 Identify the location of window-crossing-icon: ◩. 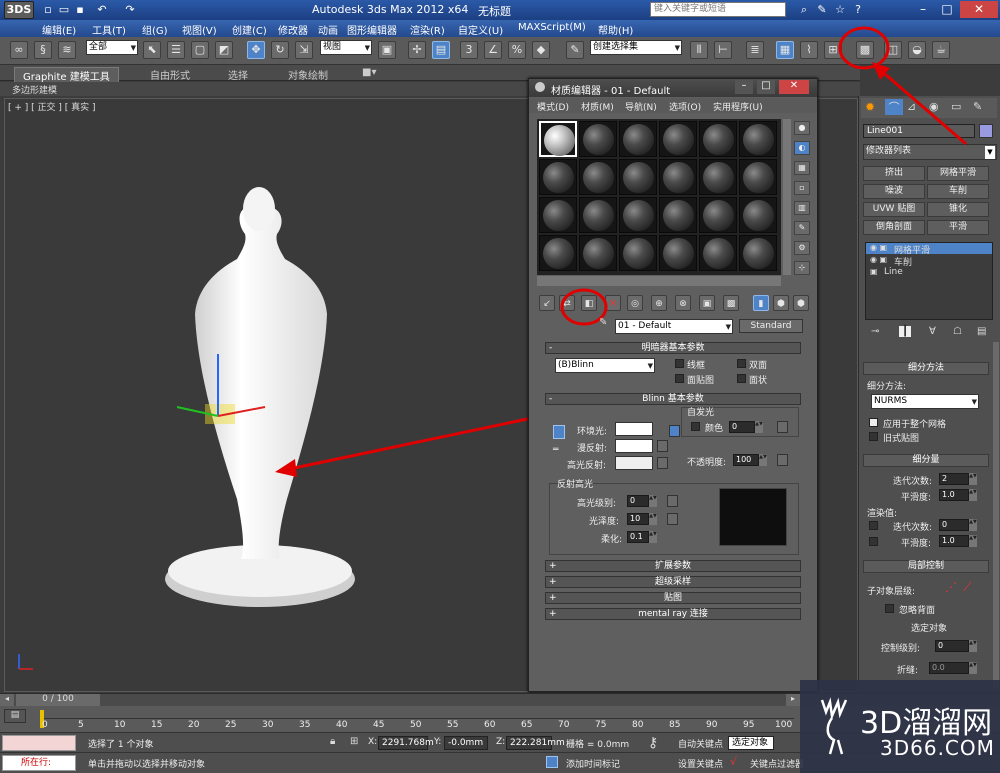
(224, 50).